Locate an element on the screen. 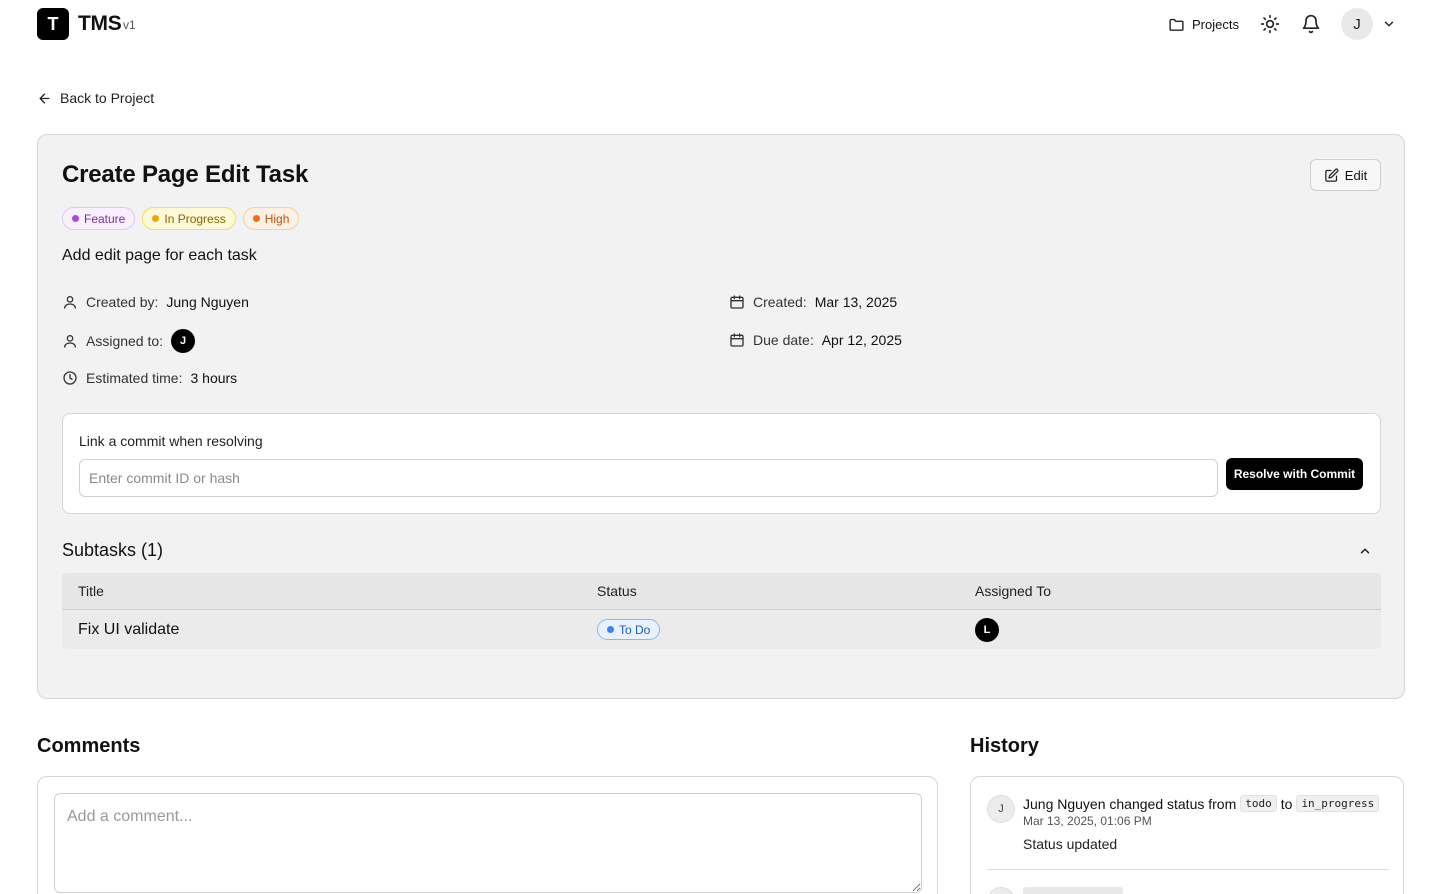 This screenshot has height=894, width=1436. subtask-title: Fix UI validate is located at coordinates (128, 629).